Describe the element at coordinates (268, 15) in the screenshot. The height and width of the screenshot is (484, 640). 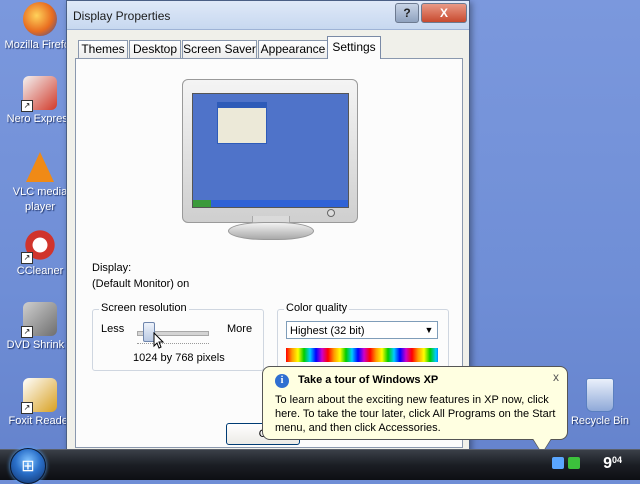
I see `window-titlebar: Display Properties ? X` at that location.